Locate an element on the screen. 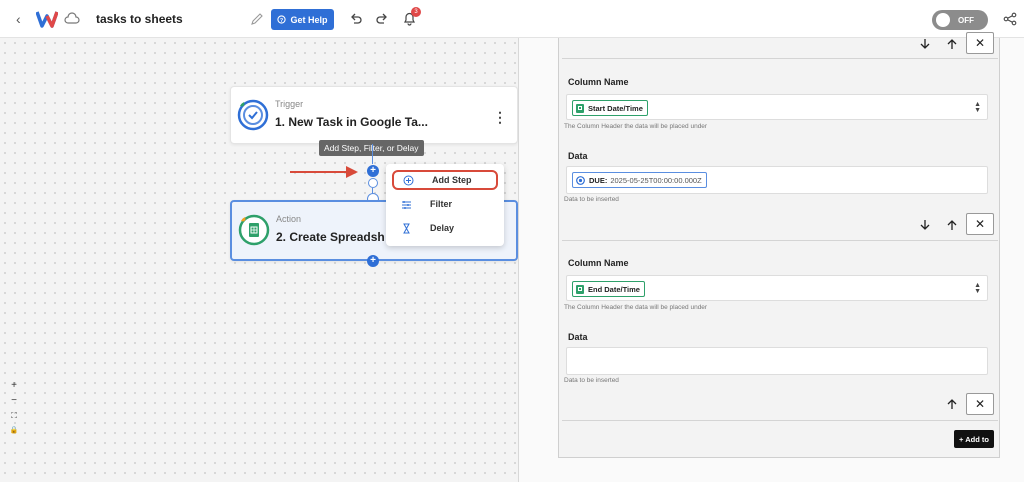 This screenshot has width=1024, height=482. column-name-select: Start Date/Time ▲ ▼ is located at coordinates (777, 107).